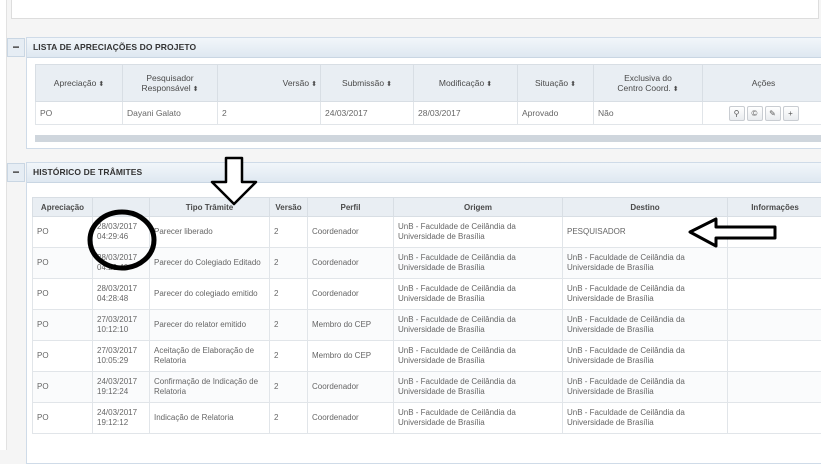  I want to click on panel-title: HISTÓRICO DE TRÂMITES, so click(87, 172).